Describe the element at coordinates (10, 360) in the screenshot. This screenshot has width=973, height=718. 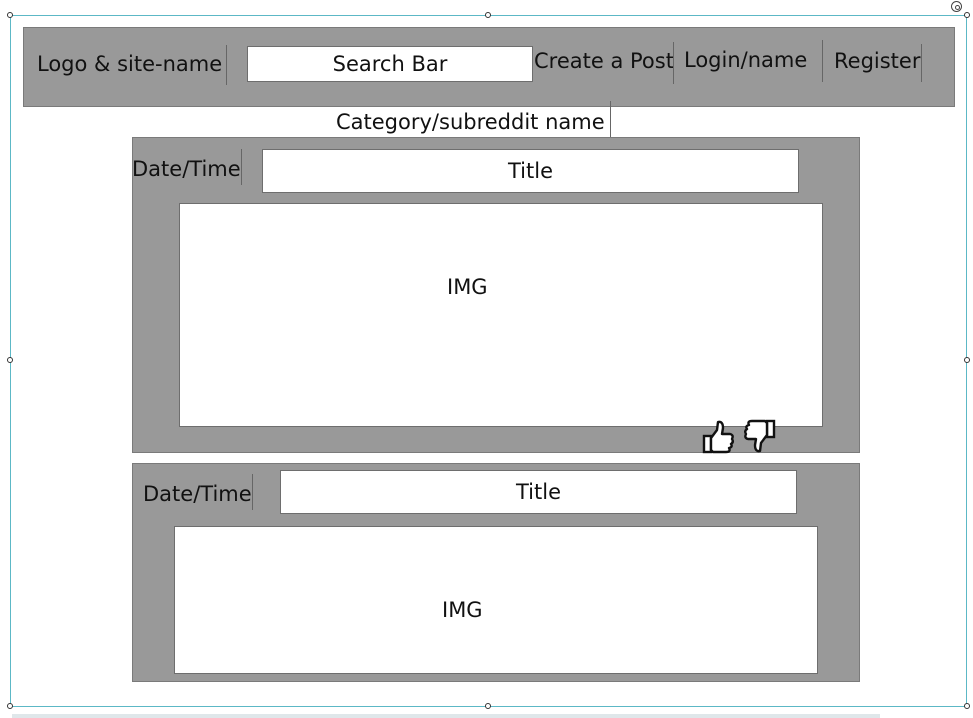
I see `resize-handle-left` at that location.